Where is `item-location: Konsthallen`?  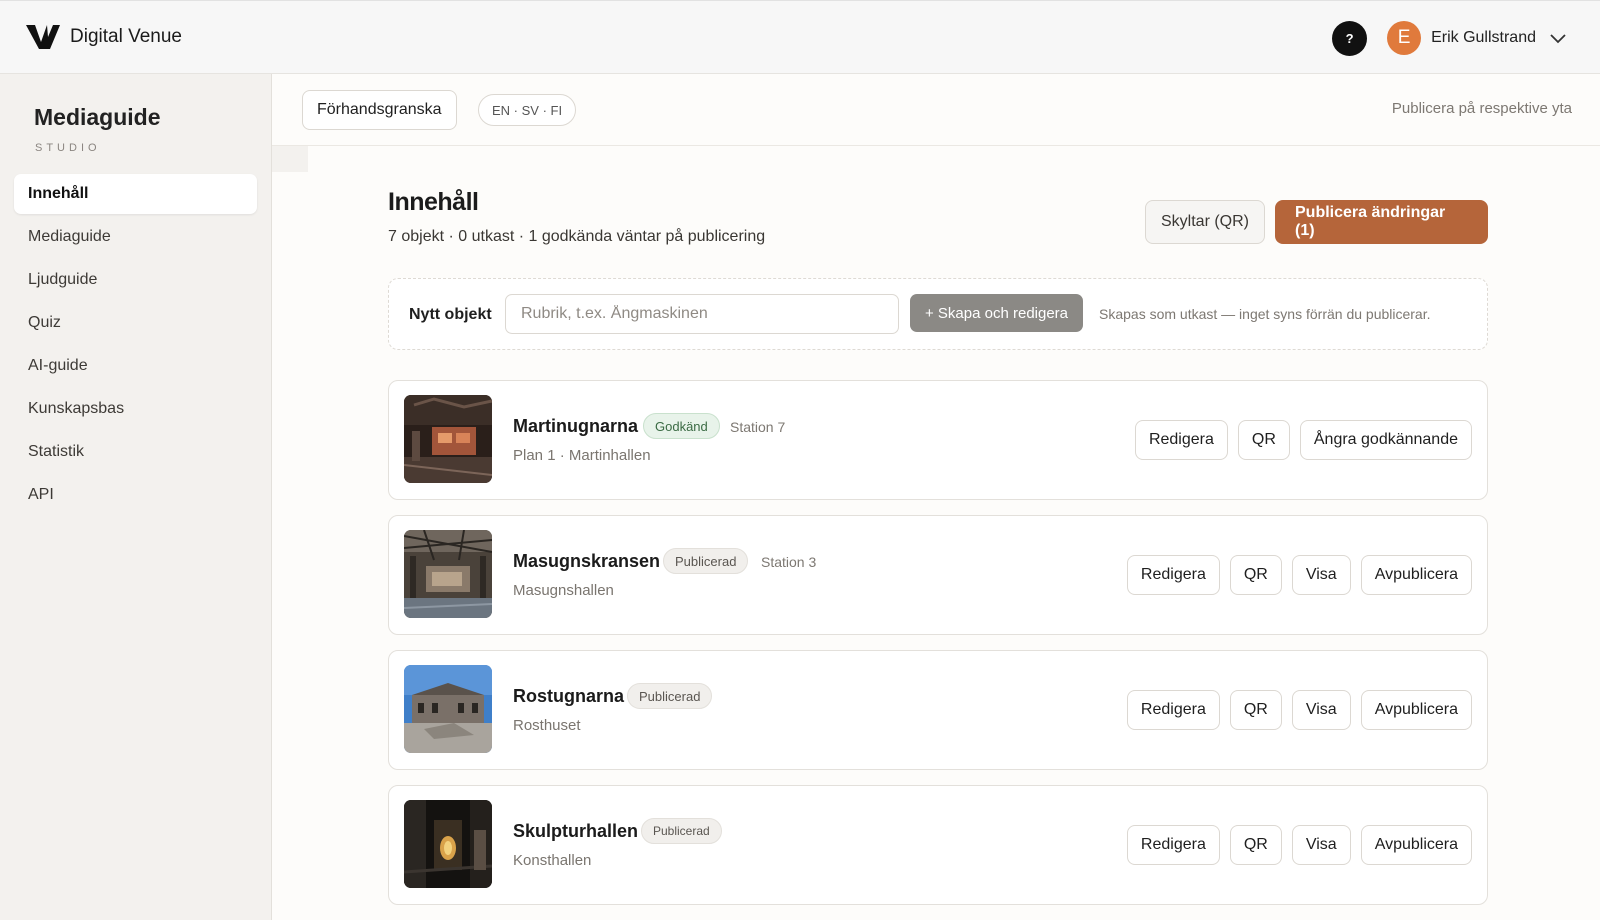 item-location: Konsthallen is located at coordinates (552, 860).